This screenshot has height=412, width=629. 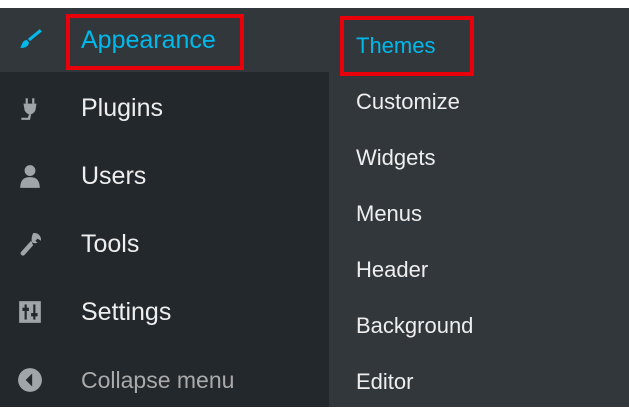 I want to click on sliders-icon, so click(x=30, y=312).